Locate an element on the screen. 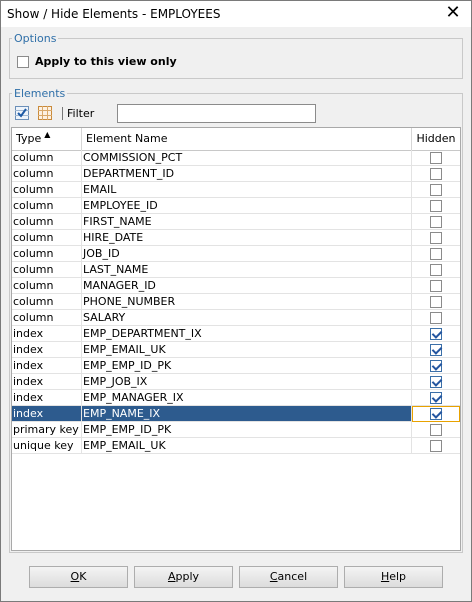  row-element-name: DEPARTMENT_ID is located at coordinates (247, 174).